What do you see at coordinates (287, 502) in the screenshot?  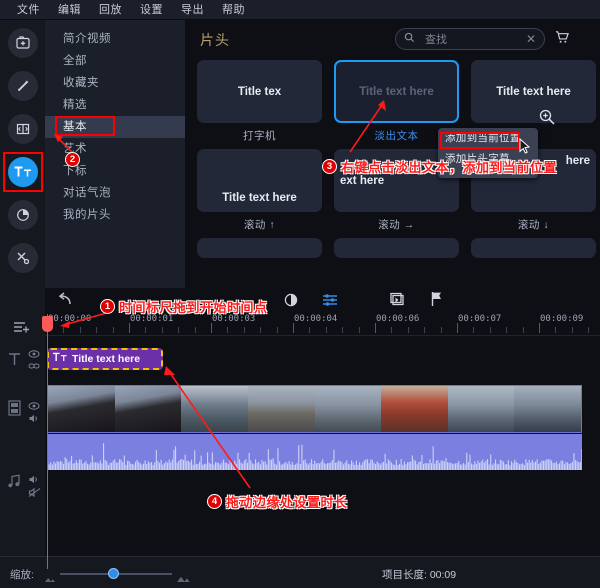 I see `annotation-text-4: 拖动边缘处设置时长` at bounding box center [287, 502].